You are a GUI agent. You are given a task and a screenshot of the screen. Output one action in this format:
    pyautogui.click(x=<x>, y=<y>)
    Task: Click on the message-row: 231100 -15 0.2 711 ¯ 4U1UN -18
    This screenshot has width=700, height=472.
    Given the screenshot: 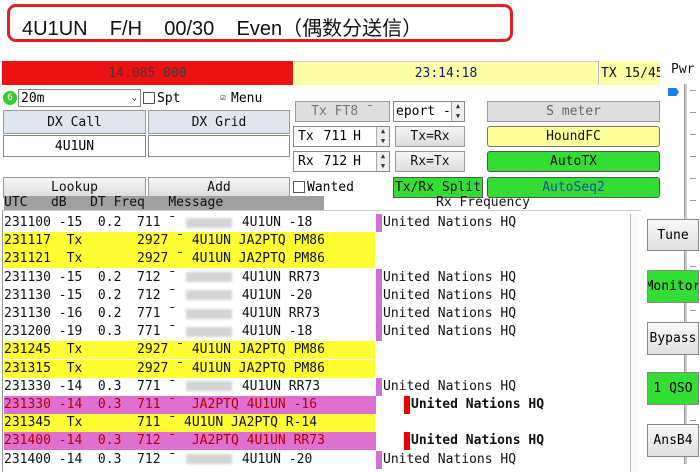 What is the action you would take?
    pyautogui.click(x=158, y=223)
    